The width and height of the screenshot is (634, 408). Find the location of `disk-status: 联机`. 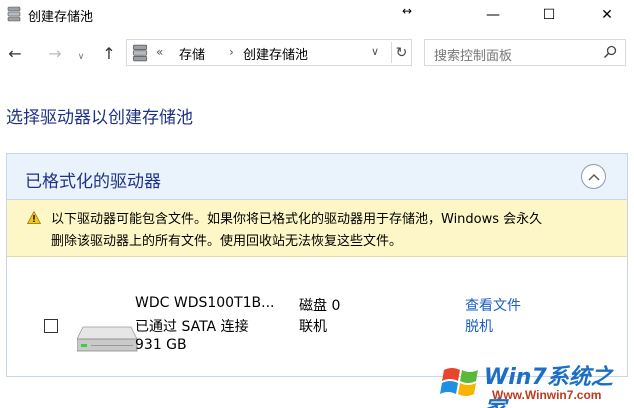

disk-status: 联机 is located at coordinates (313, 327).